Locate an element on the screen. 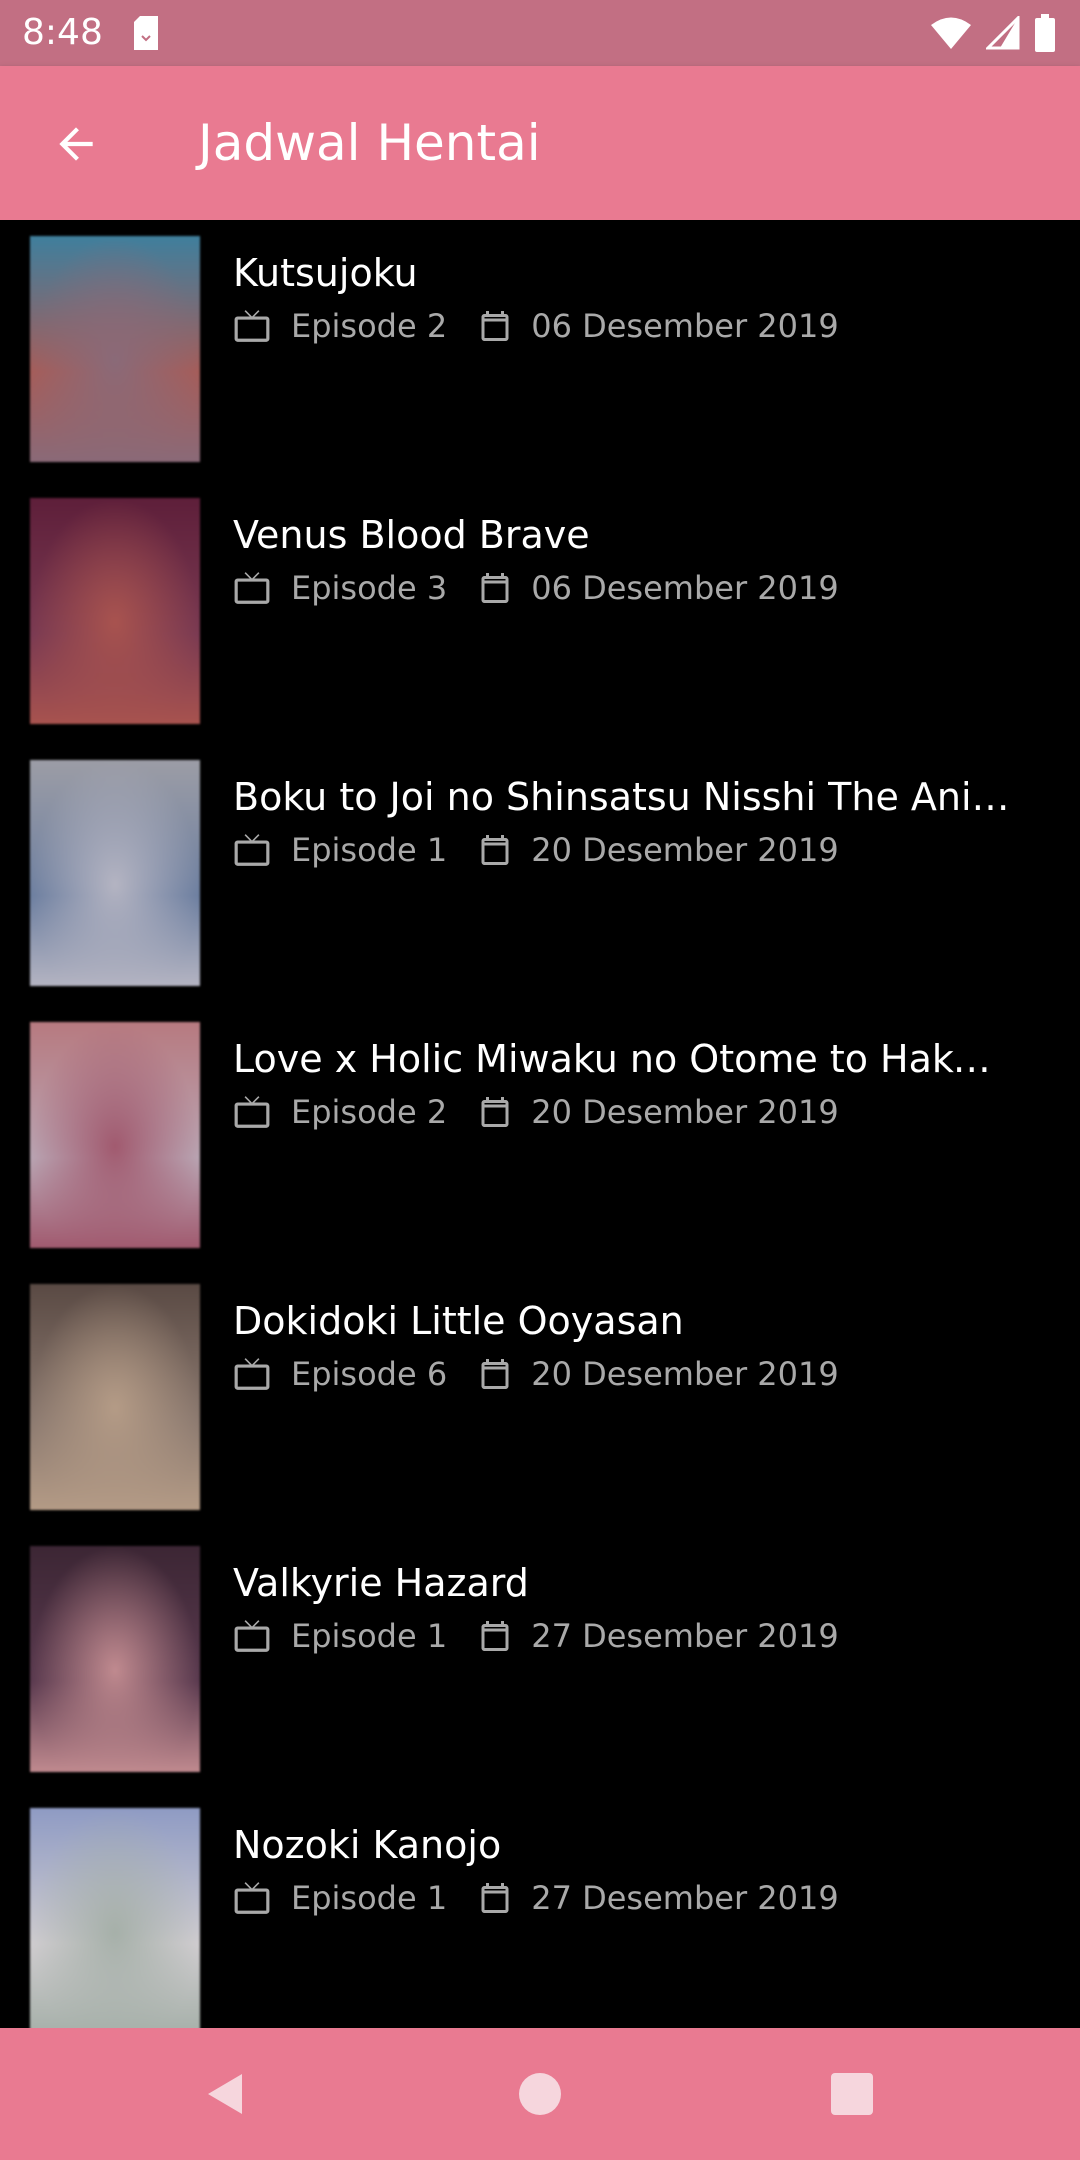 This screenshot has height=2160, width=1080. episode-meta: Episode 2 20 Desember 2019 is located at coordinates (536, 1112).